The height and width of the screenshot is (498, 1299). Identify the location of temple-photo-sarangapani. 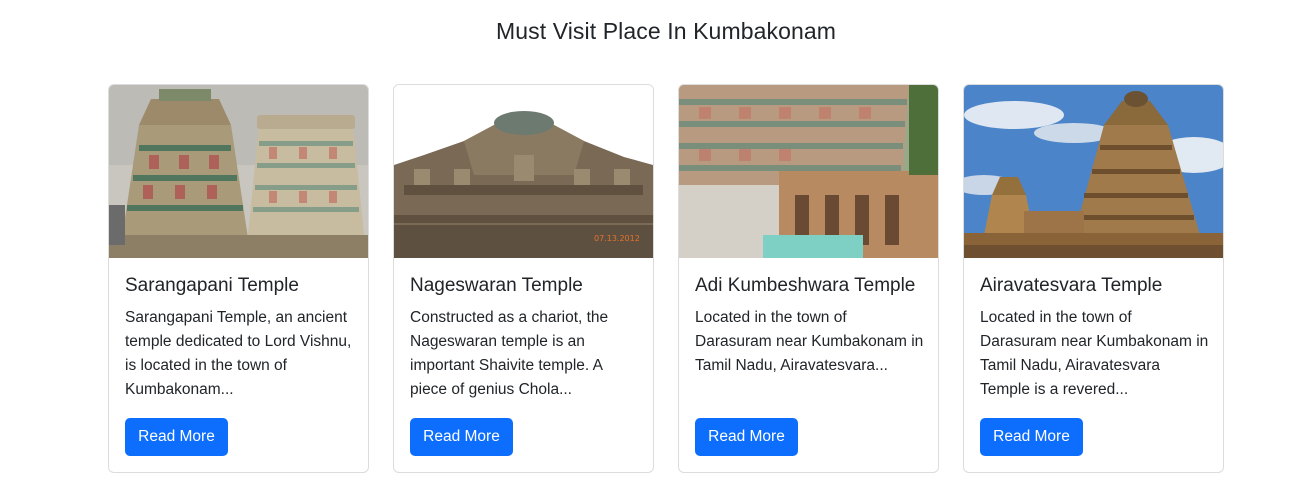
(238, 171).